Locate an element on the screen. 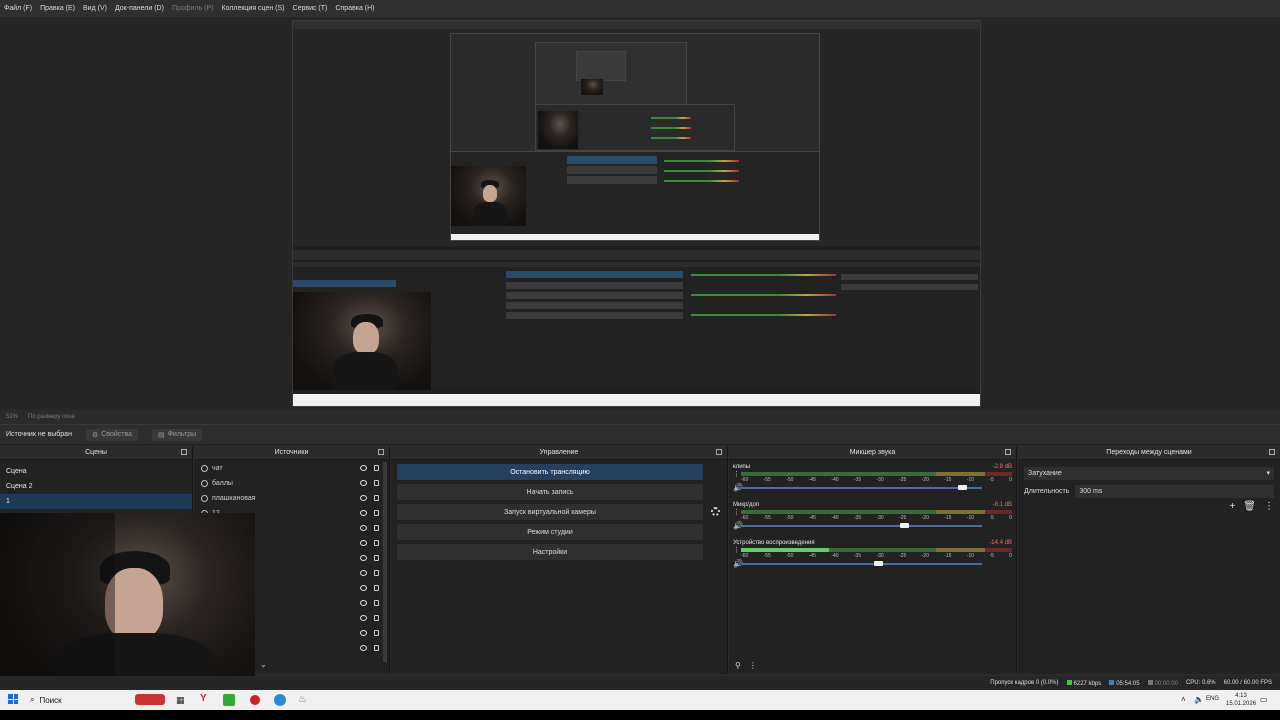  menu-item-6: Сервис (T) is located at coordinates (310, 8).